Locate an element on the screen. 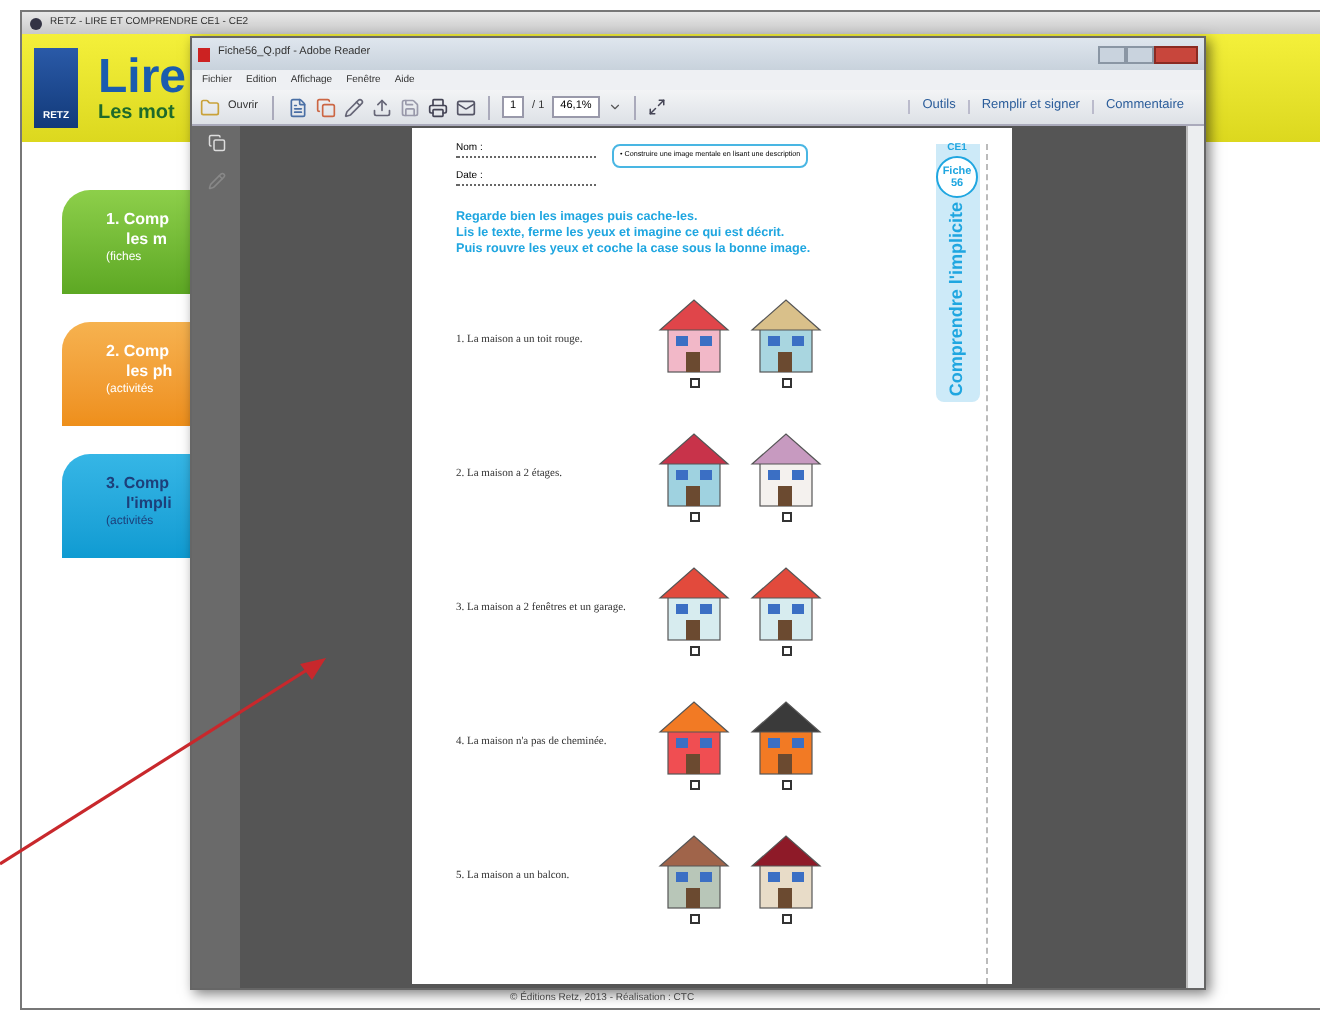 The width and height of the screenshot is (1320, 1010). close-icon is located at coordinates (1176, 54).